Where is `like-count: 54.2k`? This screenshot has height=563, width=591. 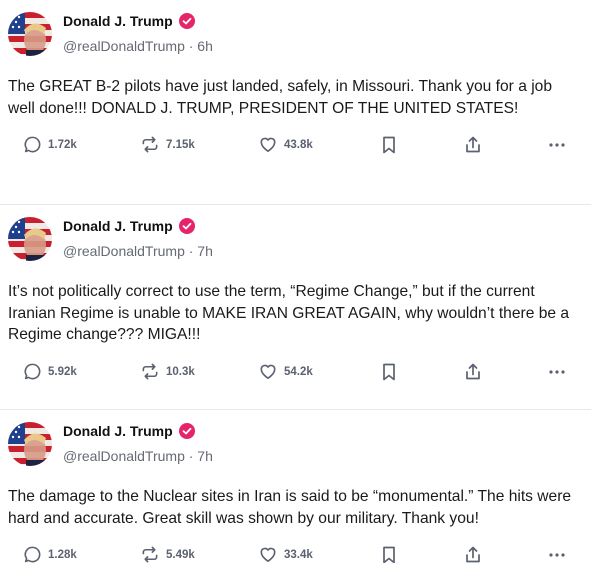 like-count: 54.2k is located at coordinates (298, 371).